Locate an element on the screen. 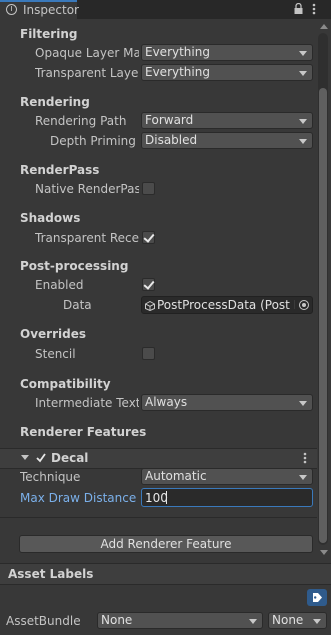 This screenshot has width=331, height=635. section-overrides: Overrides is located at coordinates (53, 334).